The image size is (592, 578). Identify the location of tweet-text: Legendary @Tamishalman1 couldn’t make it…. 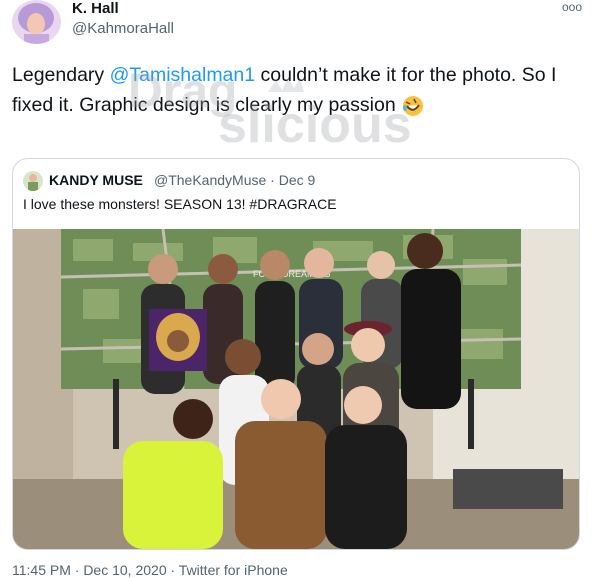
(297, 90).